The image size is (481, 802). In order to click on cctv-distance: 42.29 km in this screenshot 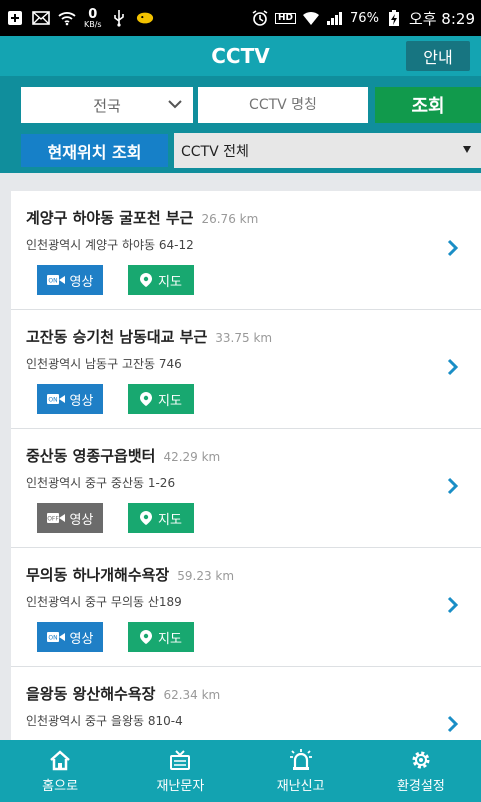, I will do `click(192, 457)`.